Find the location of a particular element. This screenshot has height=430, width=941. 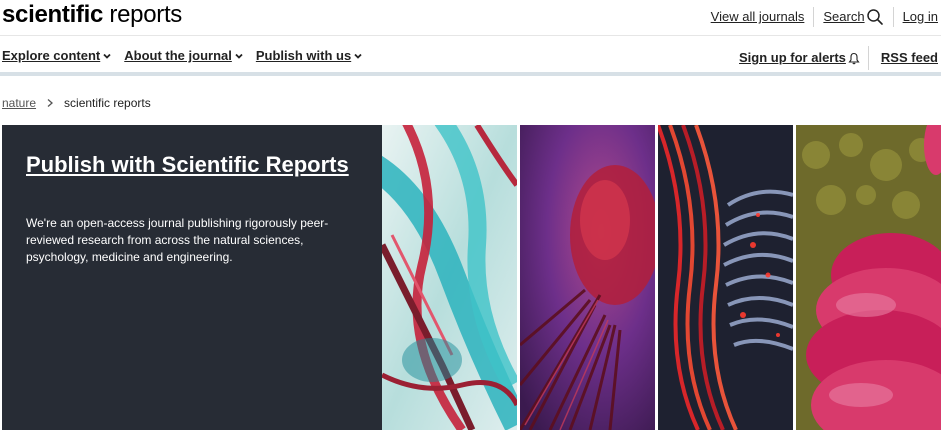

hero-image-fibres is located at coordinates (725, 277).